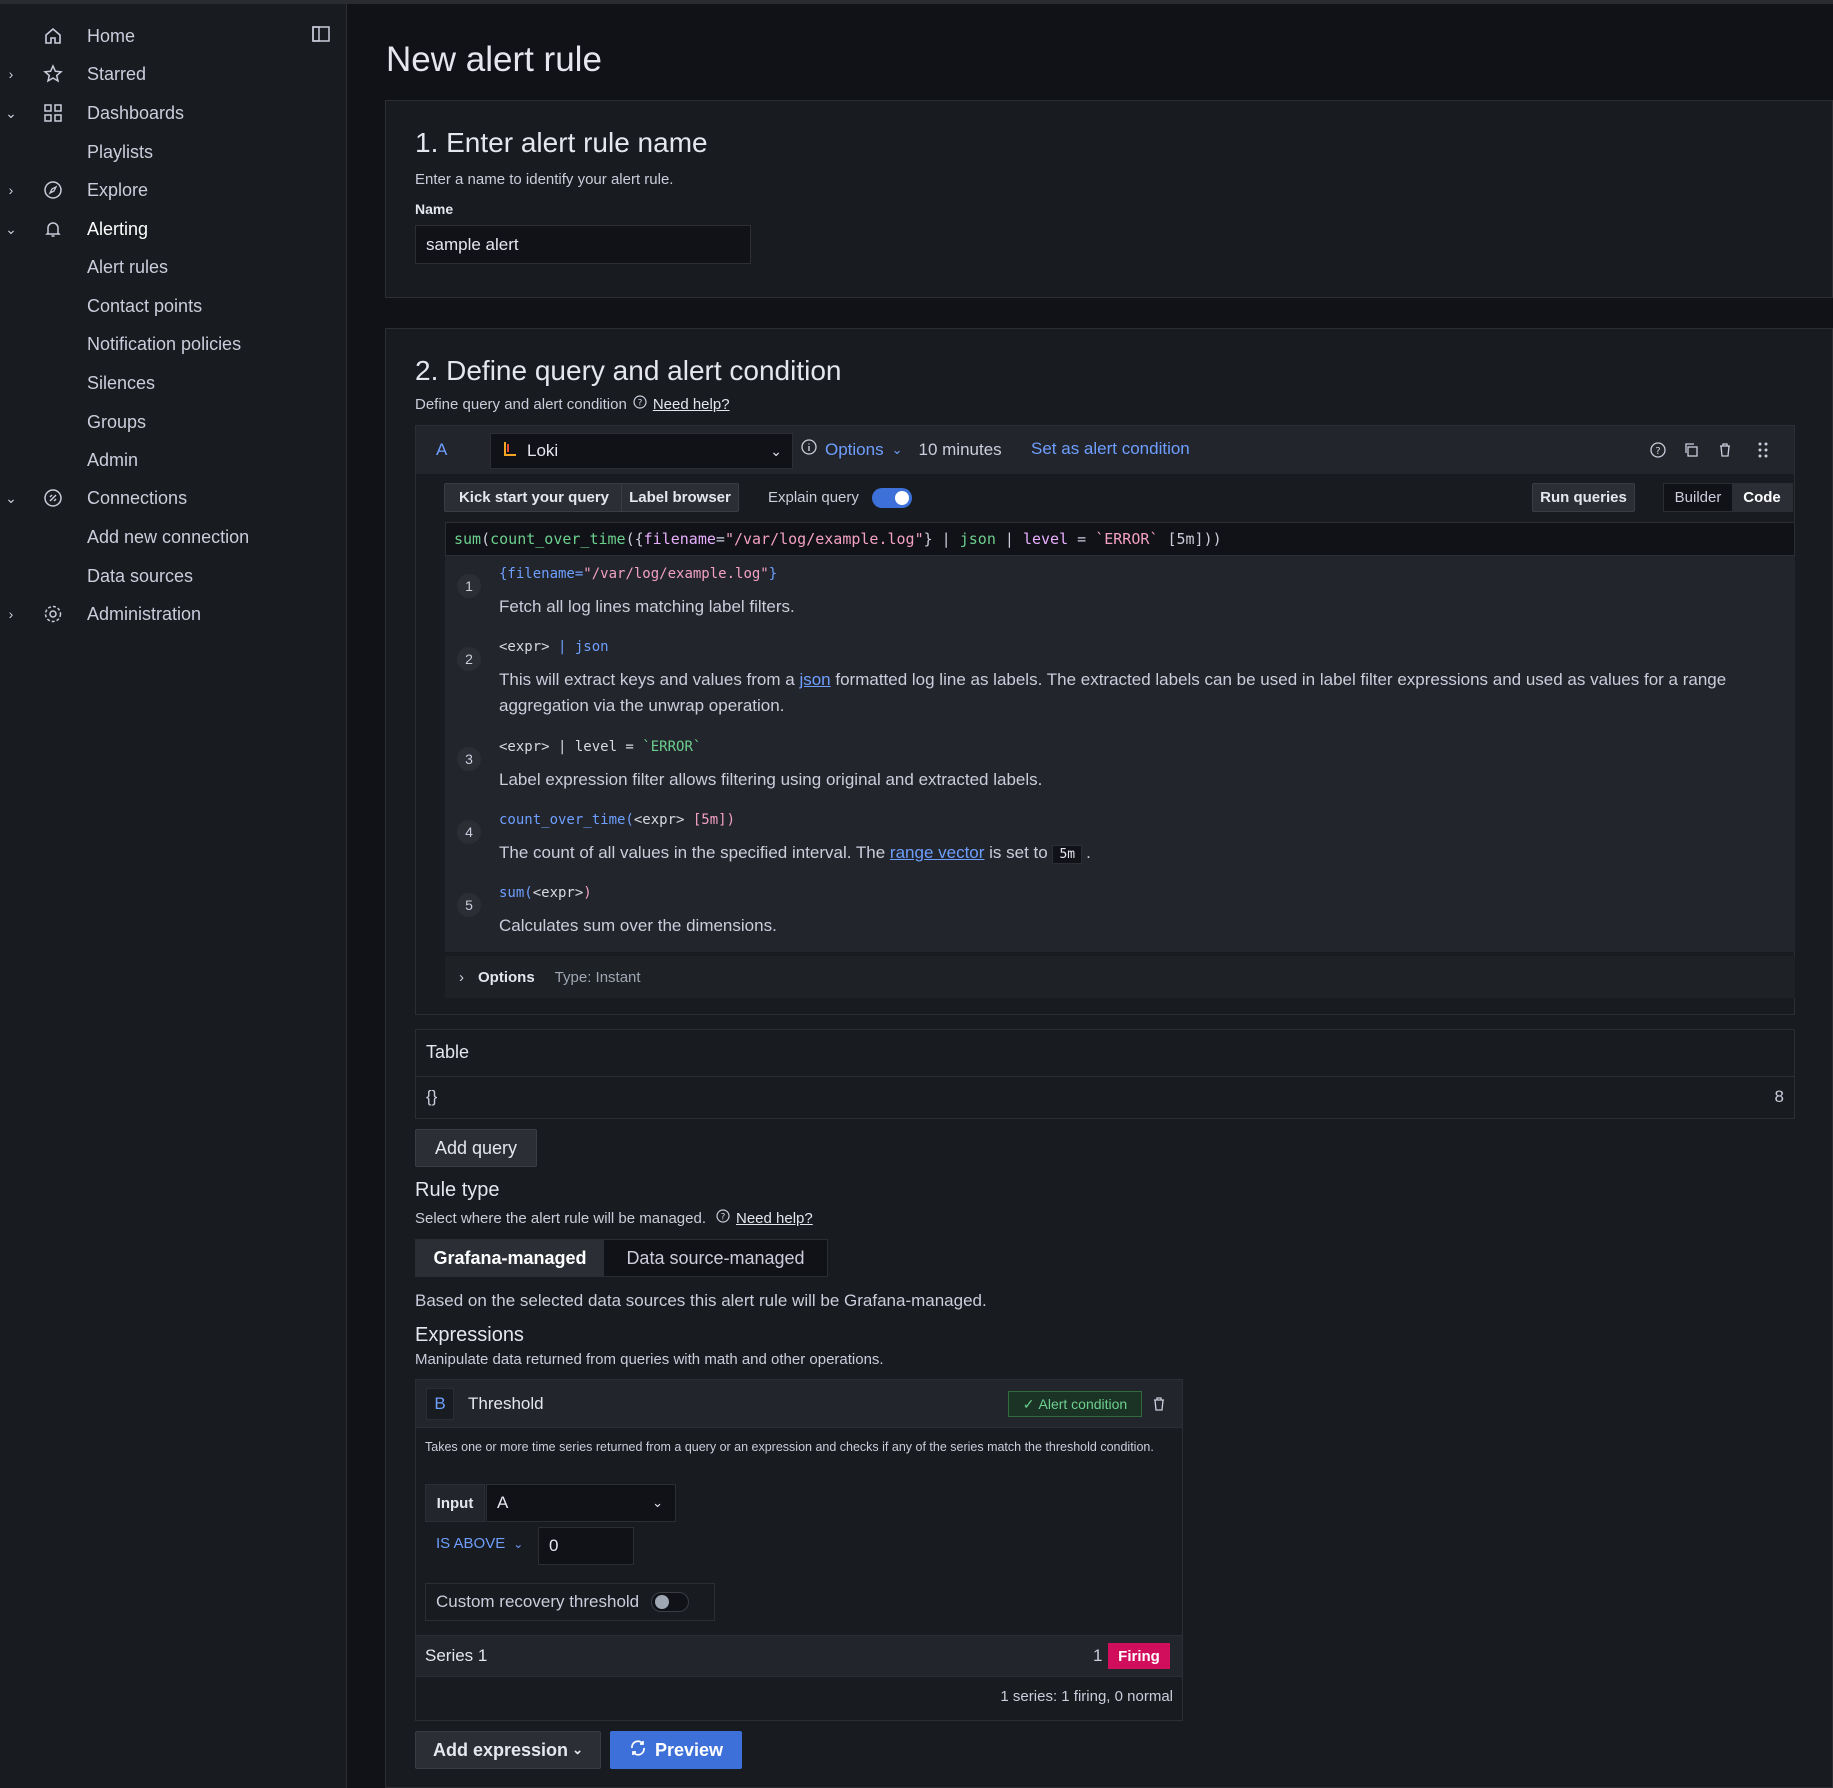  I want to click on rule-name-input: sample alert, so click(583, 244).